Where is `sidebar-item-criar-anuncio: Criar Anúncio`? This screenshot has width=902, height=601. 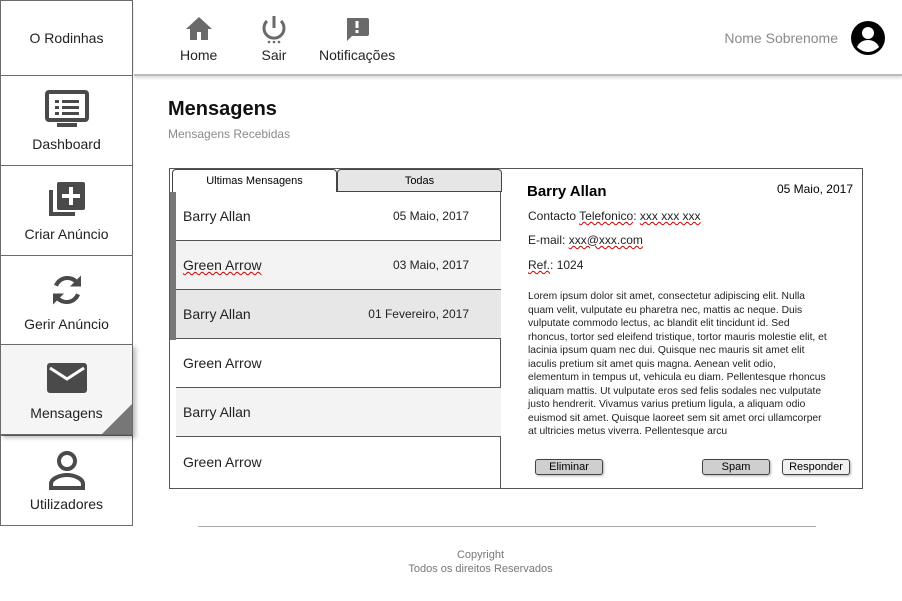
sidebar-item-criar-anuncio: Criar Anúncio is located at coordinates (66, 210).